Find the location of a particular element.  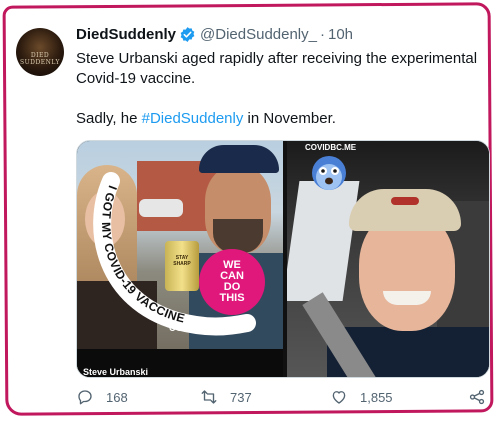

heart-icon is located at coordinates (339, 397).